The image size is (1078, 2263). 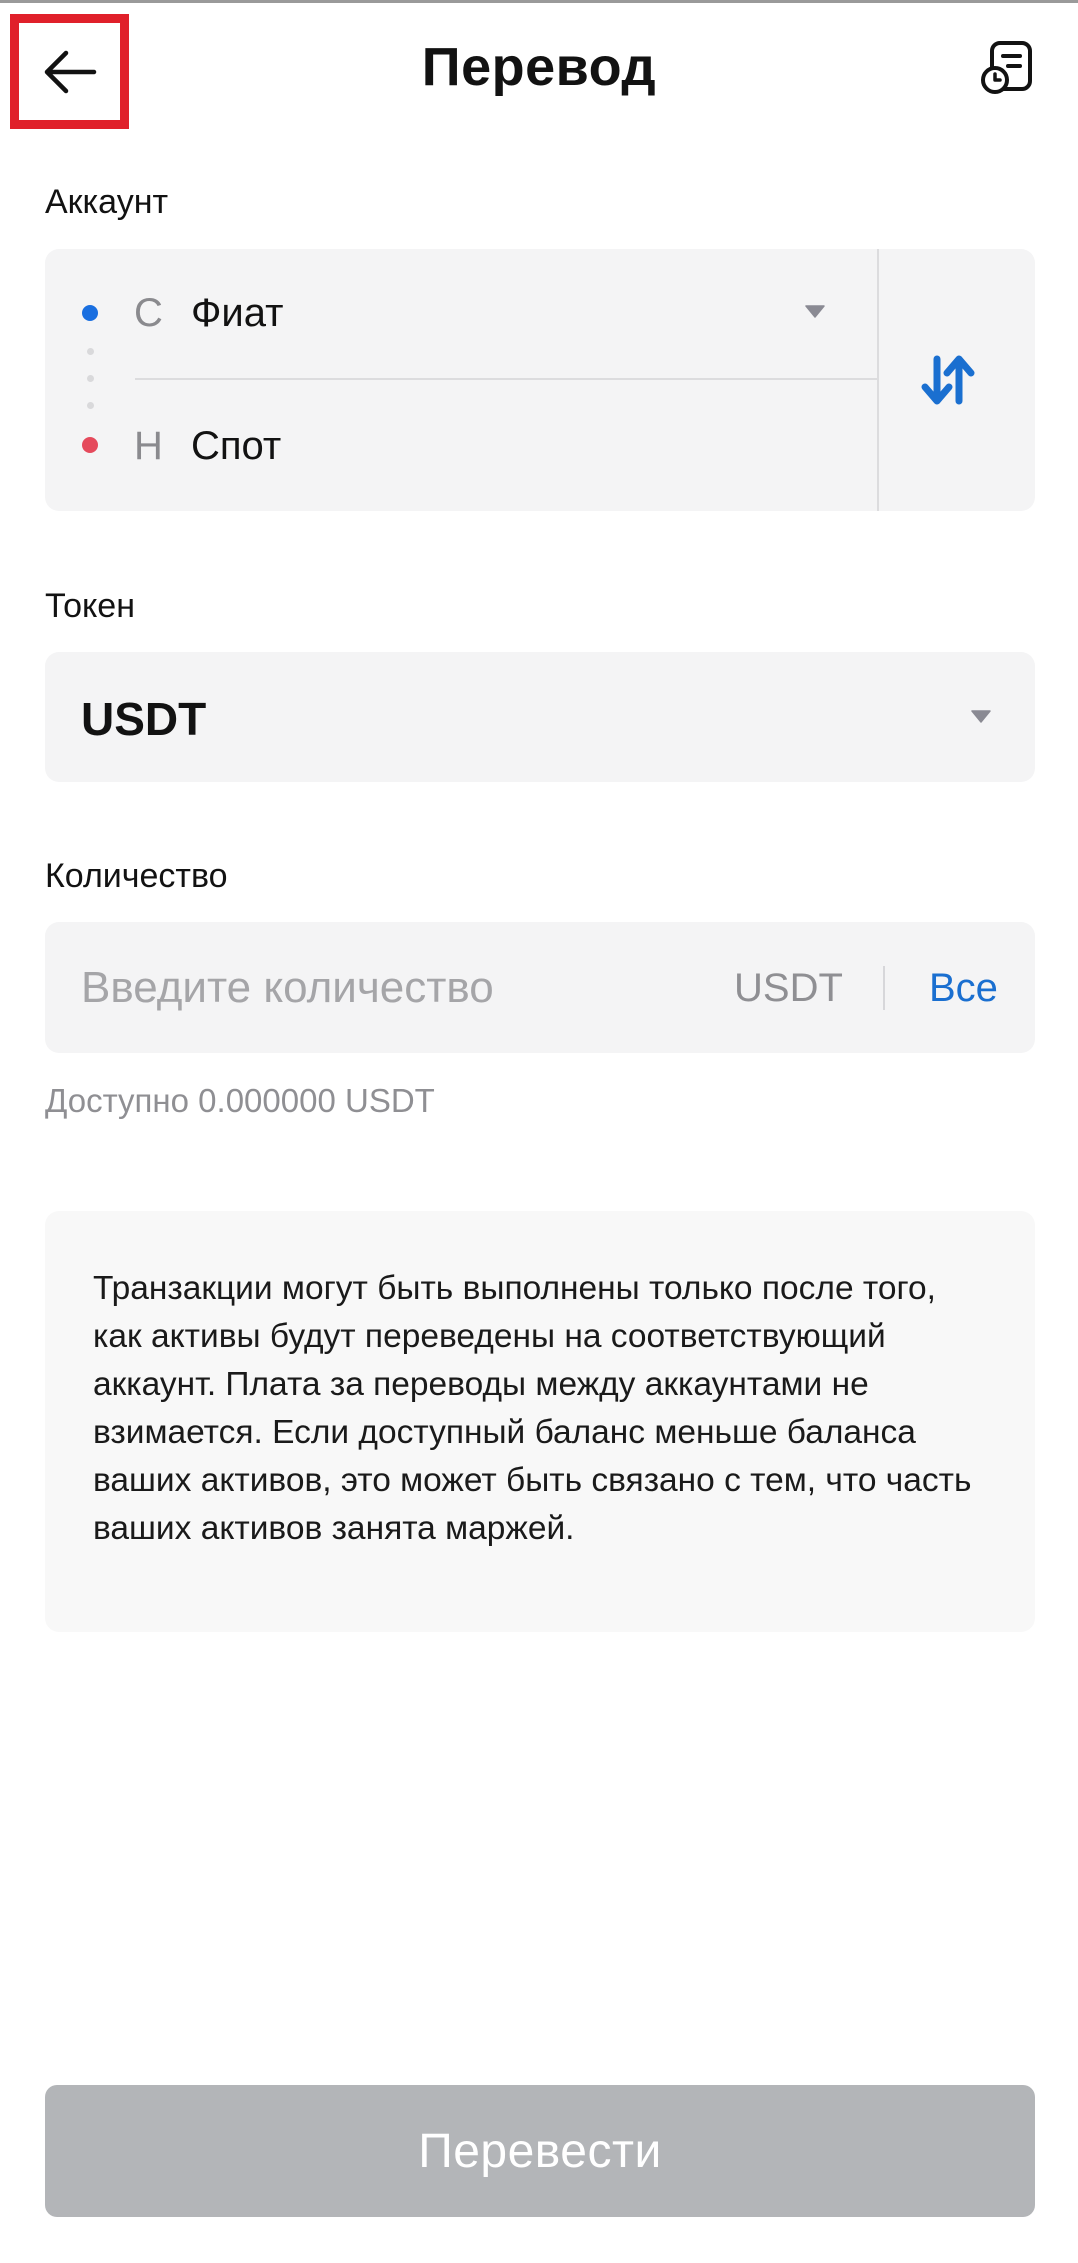 What do you see at coordinates (90, 606) in the screenshot?
I see `token-label: Токен` at bounding box center [90, 606].